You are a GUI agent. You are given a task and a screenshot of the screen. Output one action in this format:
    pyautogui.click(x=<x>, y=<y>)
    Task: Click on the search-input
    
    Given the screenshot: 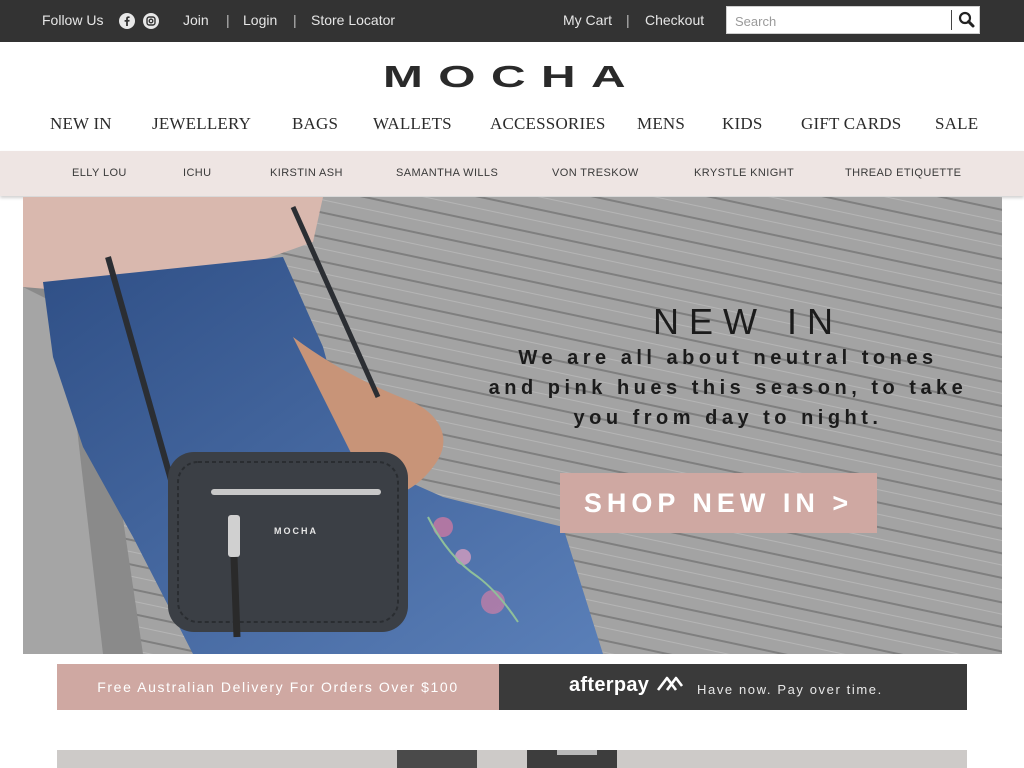 What is the action you would take?
    pyautogui.click(x=837, y=21)
    